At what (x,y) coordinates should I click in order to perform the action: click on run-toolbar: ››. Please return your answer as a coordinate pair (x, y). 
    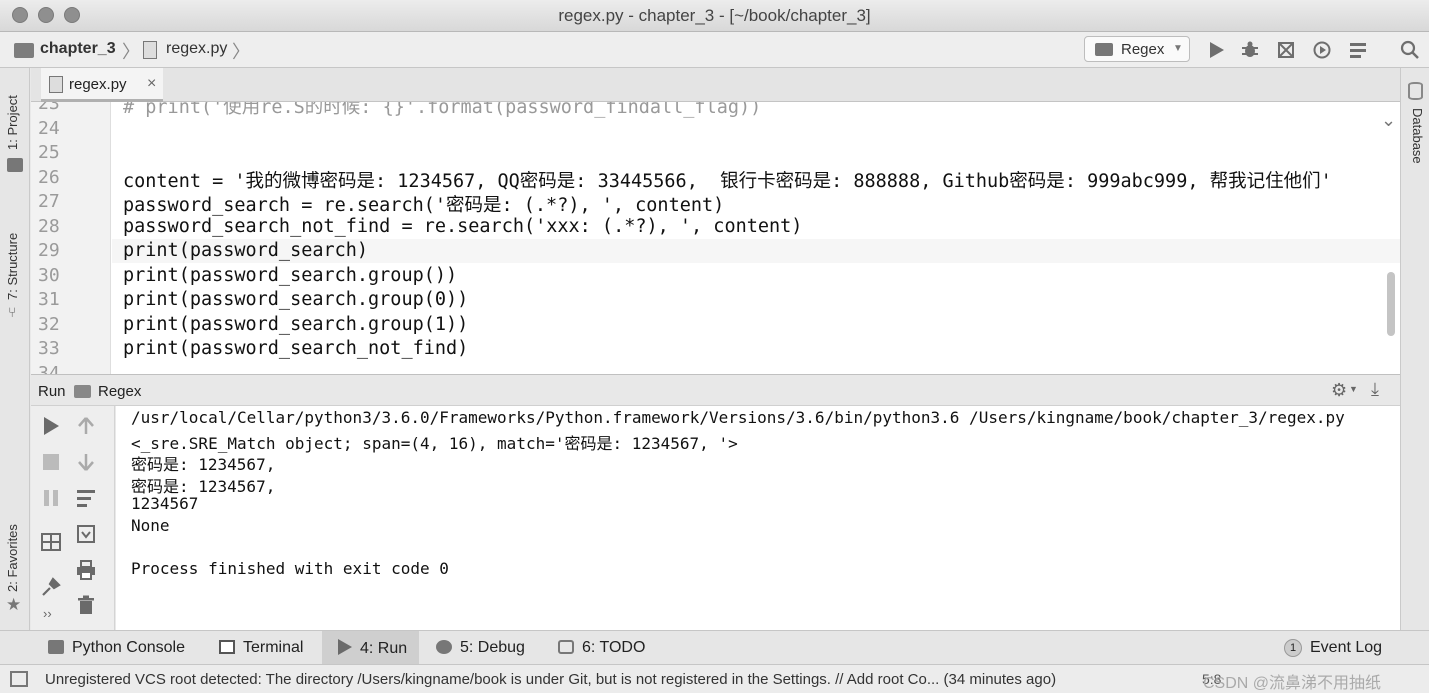
    Looking at the image, I should click on (73, 518).